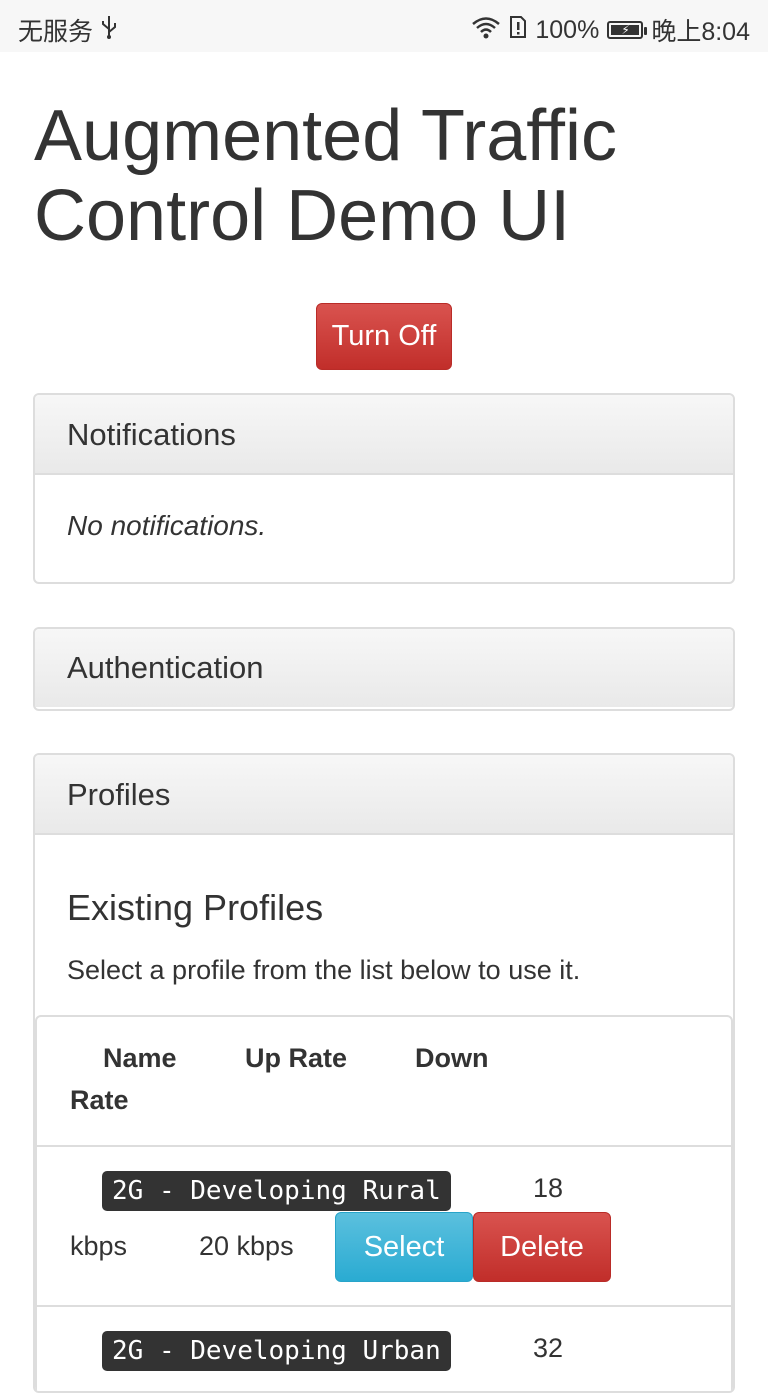 The width and height of the screenshot is (768, 1393). I want to click on notifications-panel: Notifications No notifications., so click(384, 488).